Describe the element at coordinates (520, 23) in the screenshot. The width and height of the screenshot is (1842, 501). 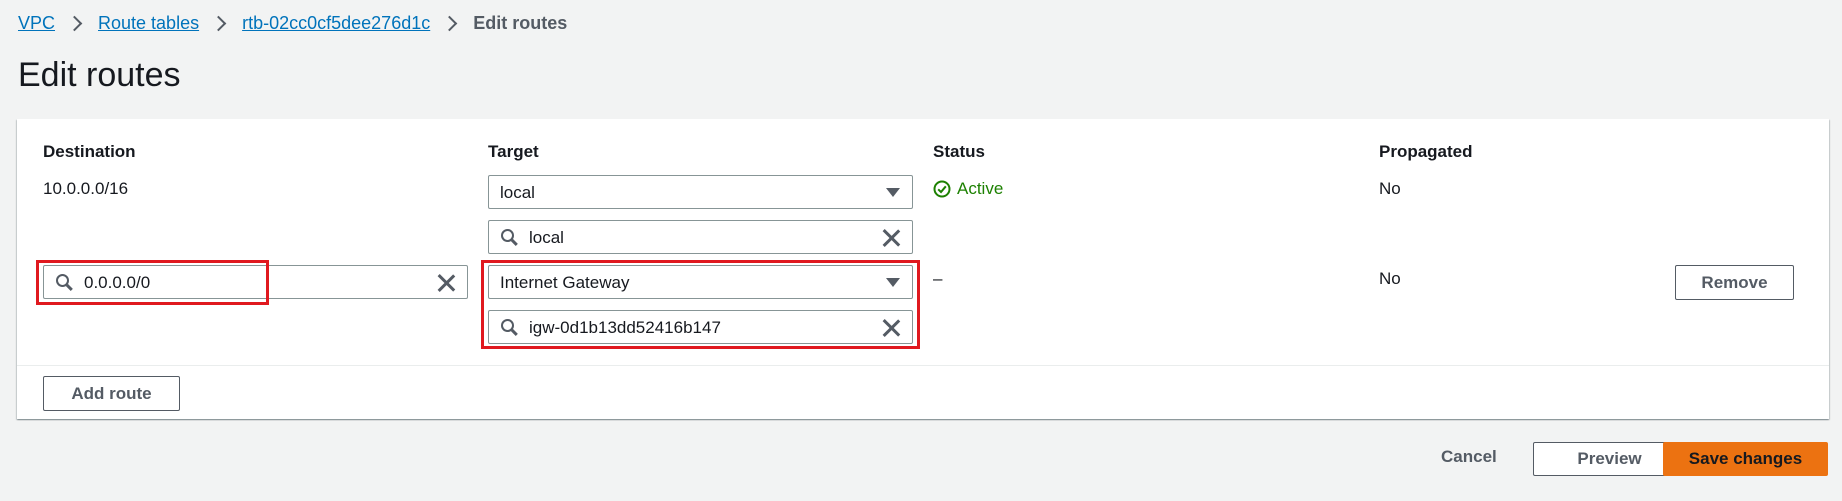
I see `breadcrumb-current: Edit routes` at that location.